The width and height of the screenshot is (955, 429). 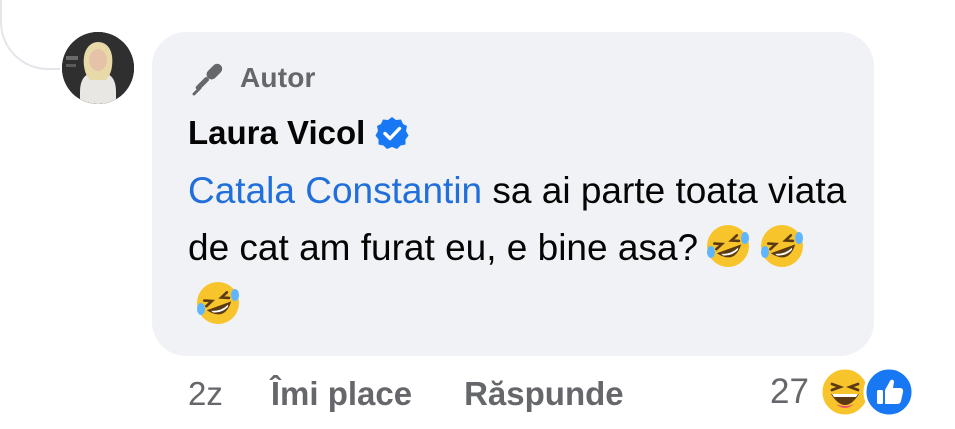 What do you see at coordinates (392, 133) in the screenshot?
I see `verified-badge-icon` at bounding box center [392, 133].